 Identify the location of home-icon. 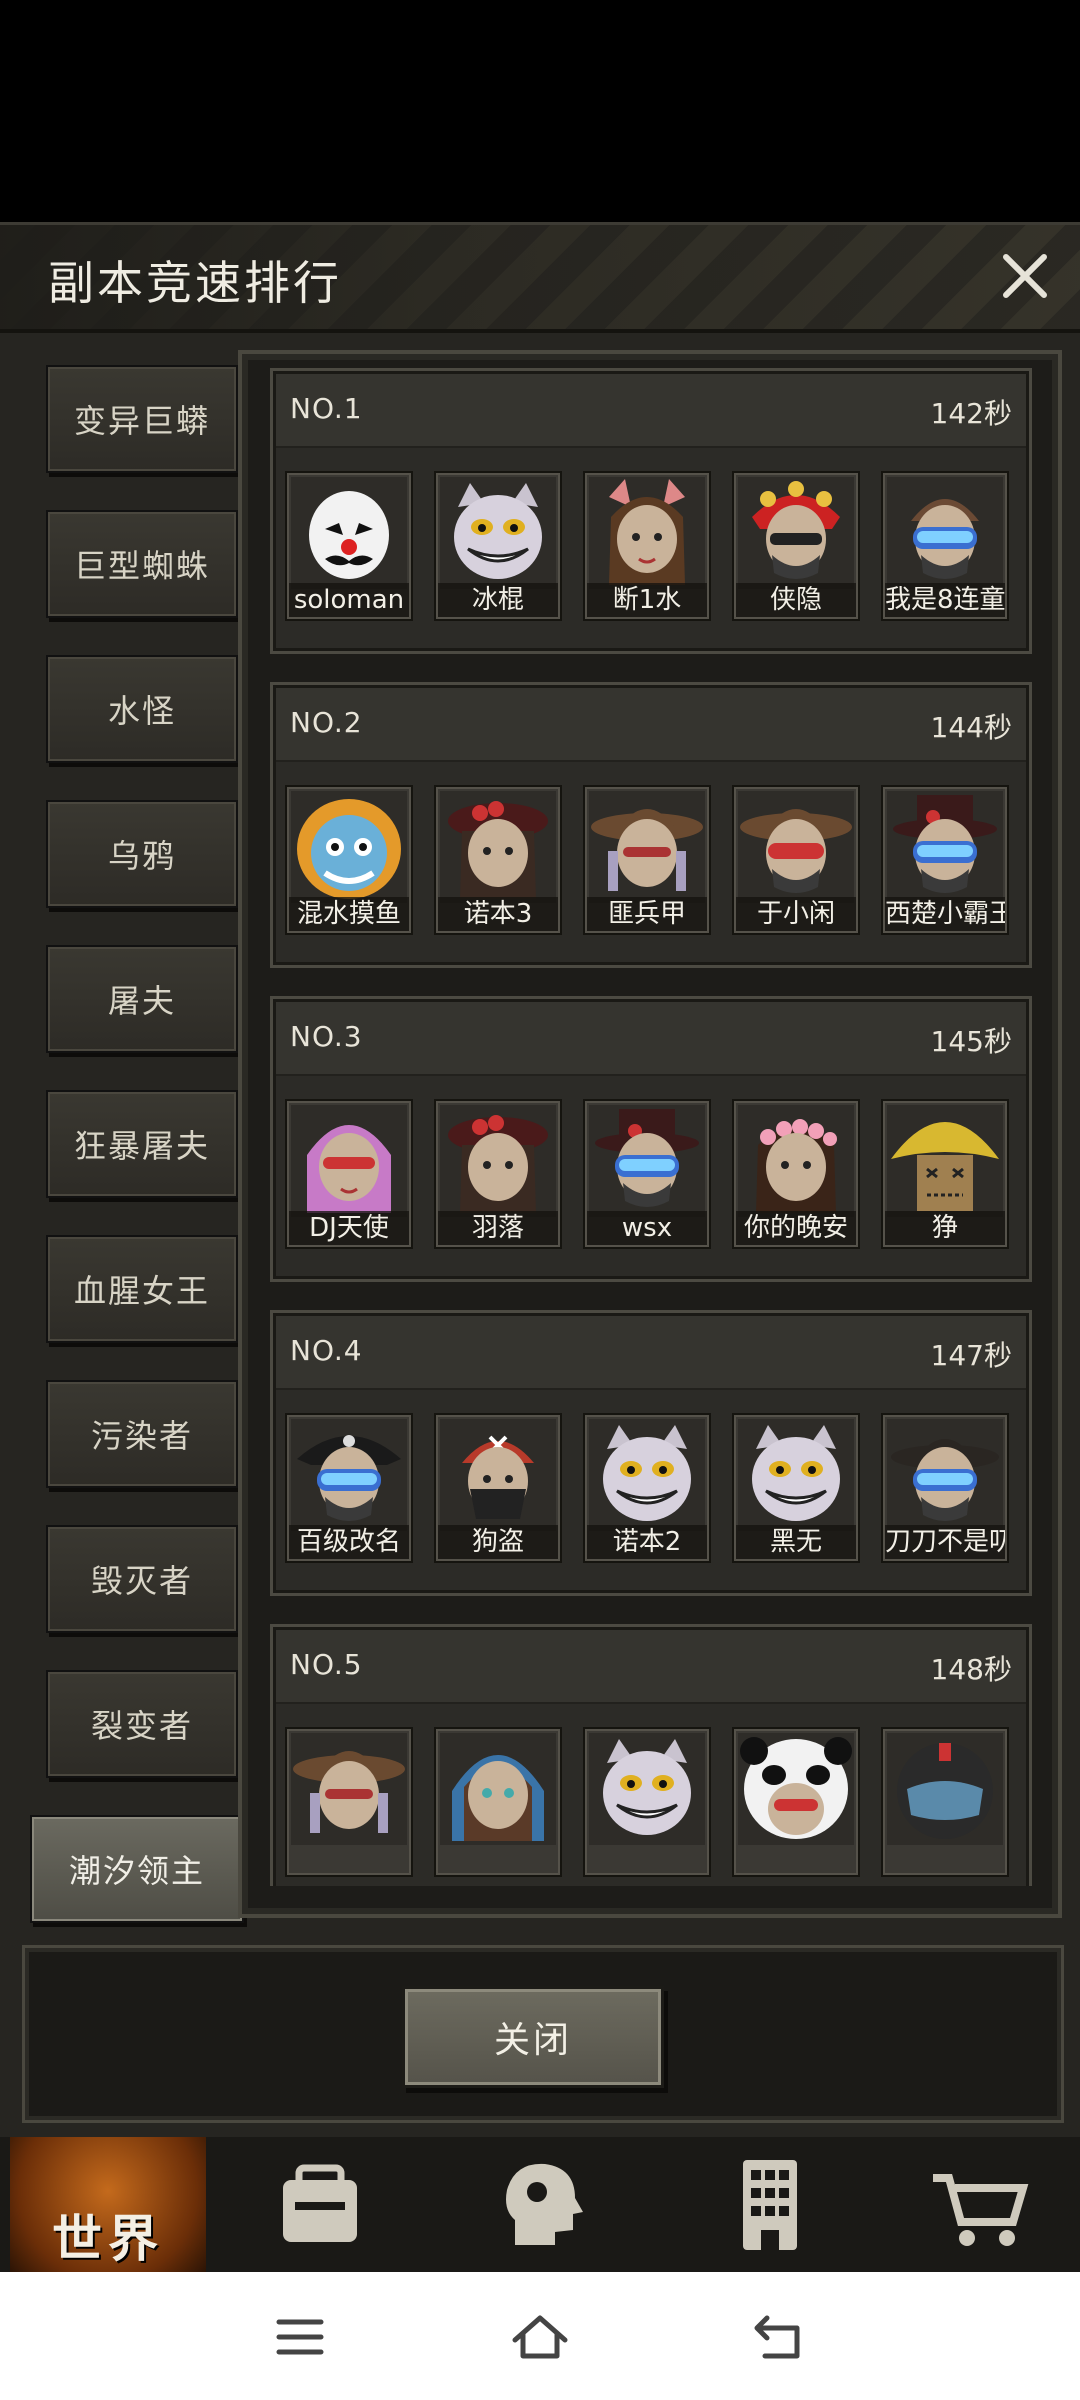
(540, 2337).